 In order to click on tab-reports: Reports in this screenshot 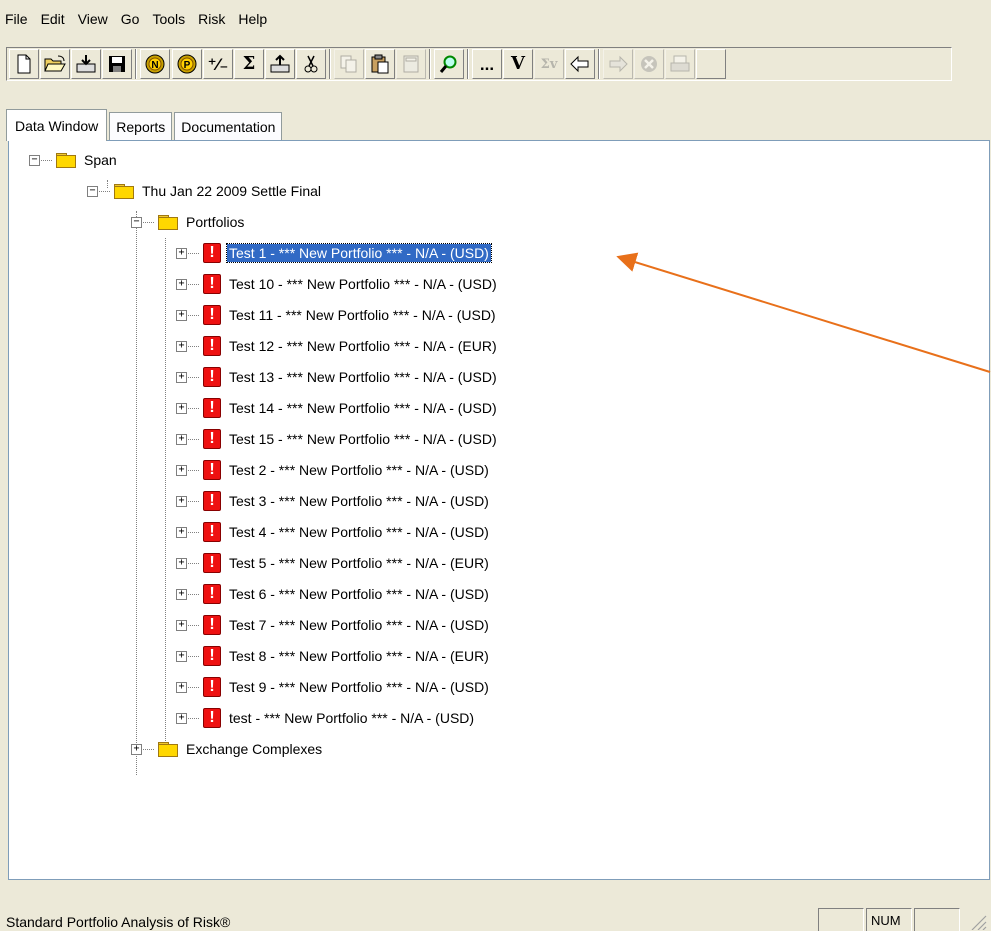, I will do `click(141, 126)`.